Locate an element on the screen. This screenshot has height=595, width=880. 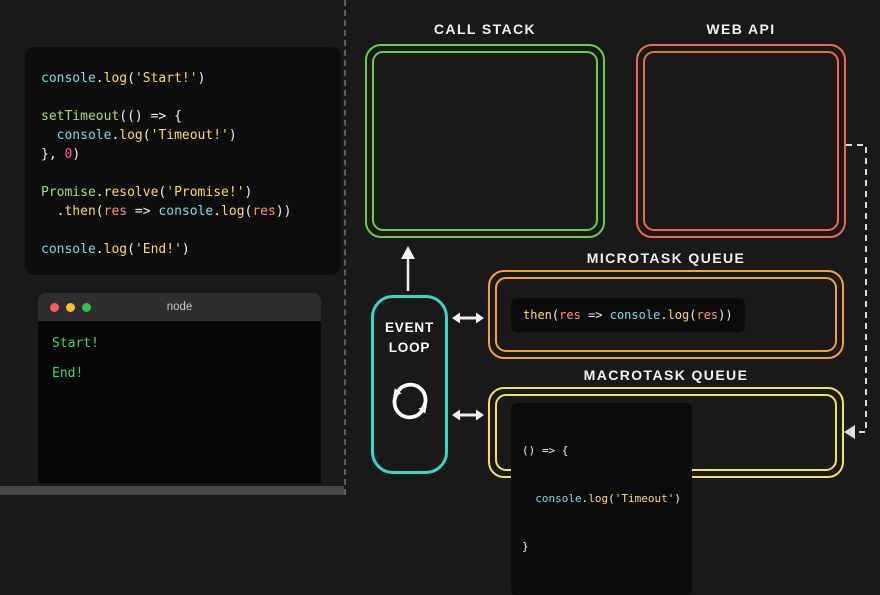
microtask-queue-box: then(res => console.log(res)) is located at coordinates (666, 314).